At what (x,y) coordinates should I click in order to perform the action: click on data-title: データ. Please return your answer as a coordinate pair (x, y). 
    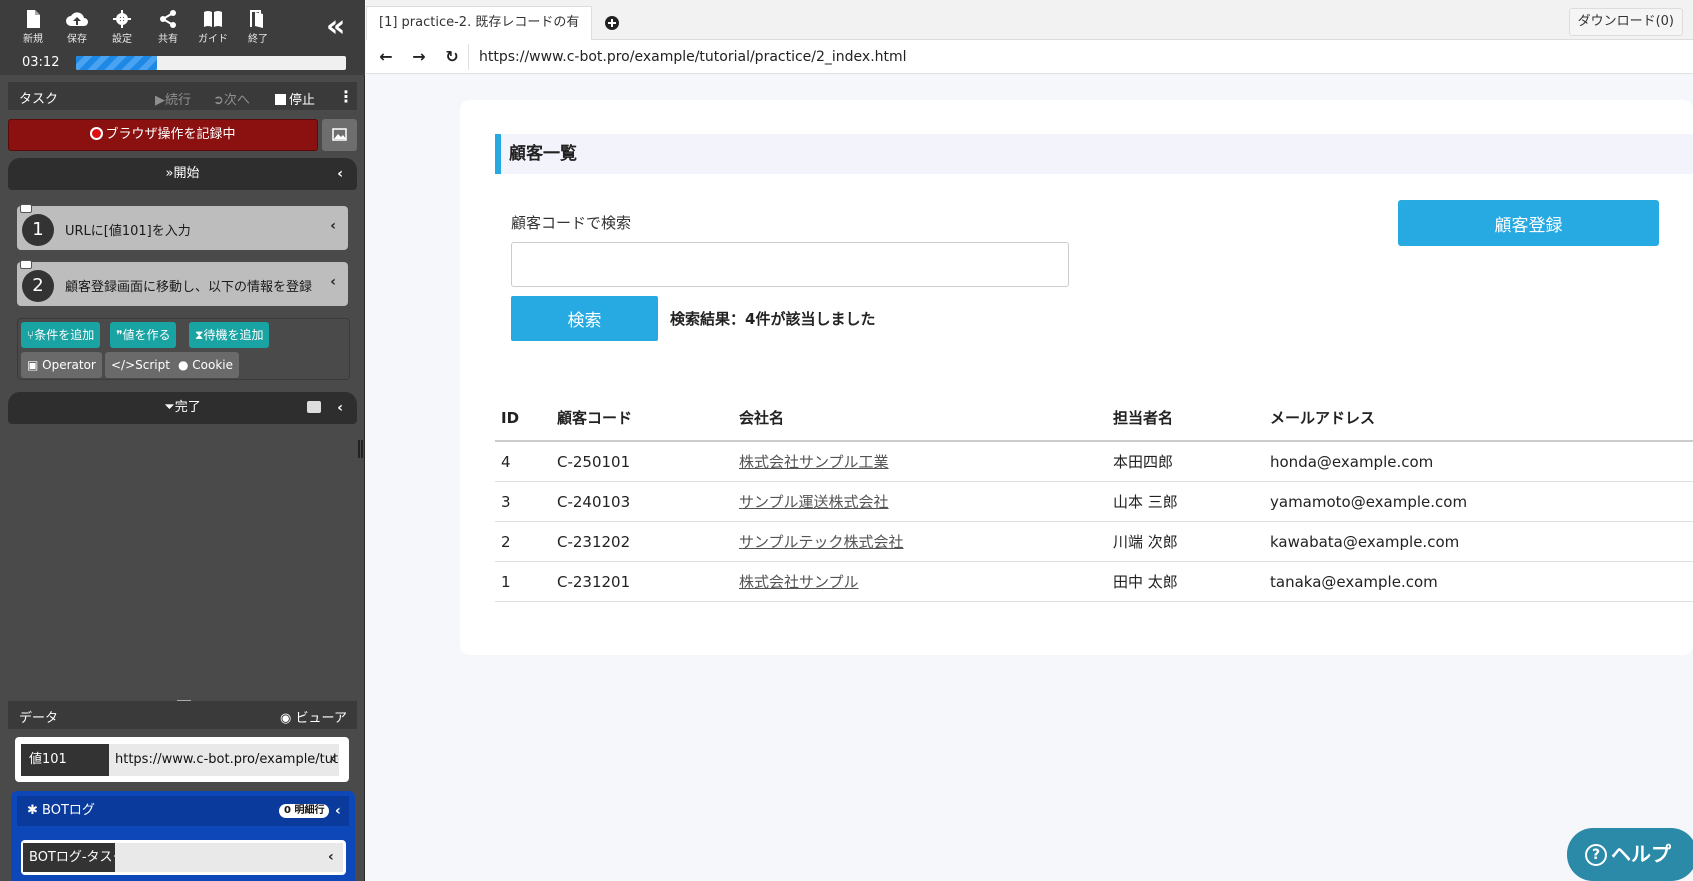
    Looking at the image, I should click on (39, 718).